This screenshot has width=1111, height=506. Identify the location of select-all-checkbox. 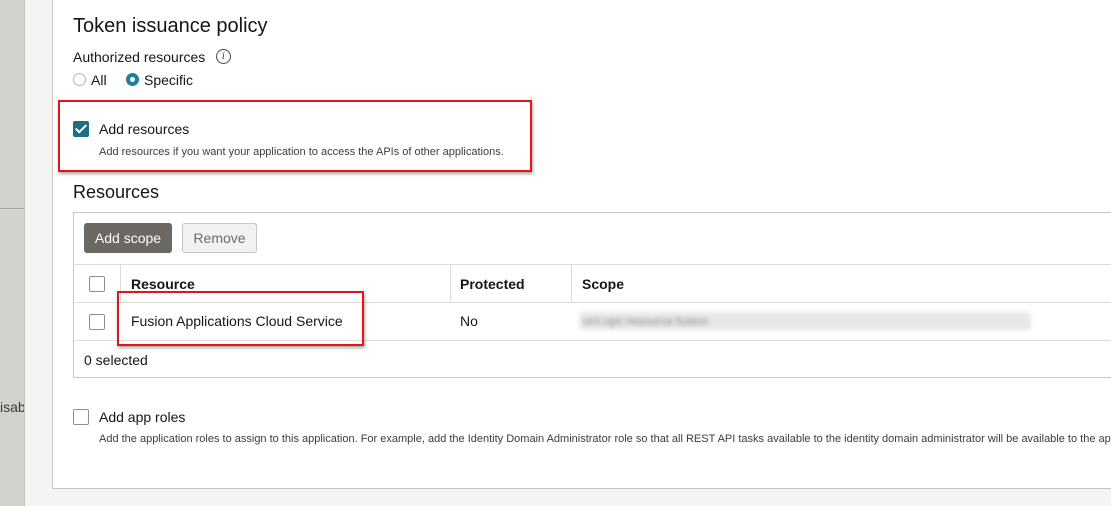
(97, 284).